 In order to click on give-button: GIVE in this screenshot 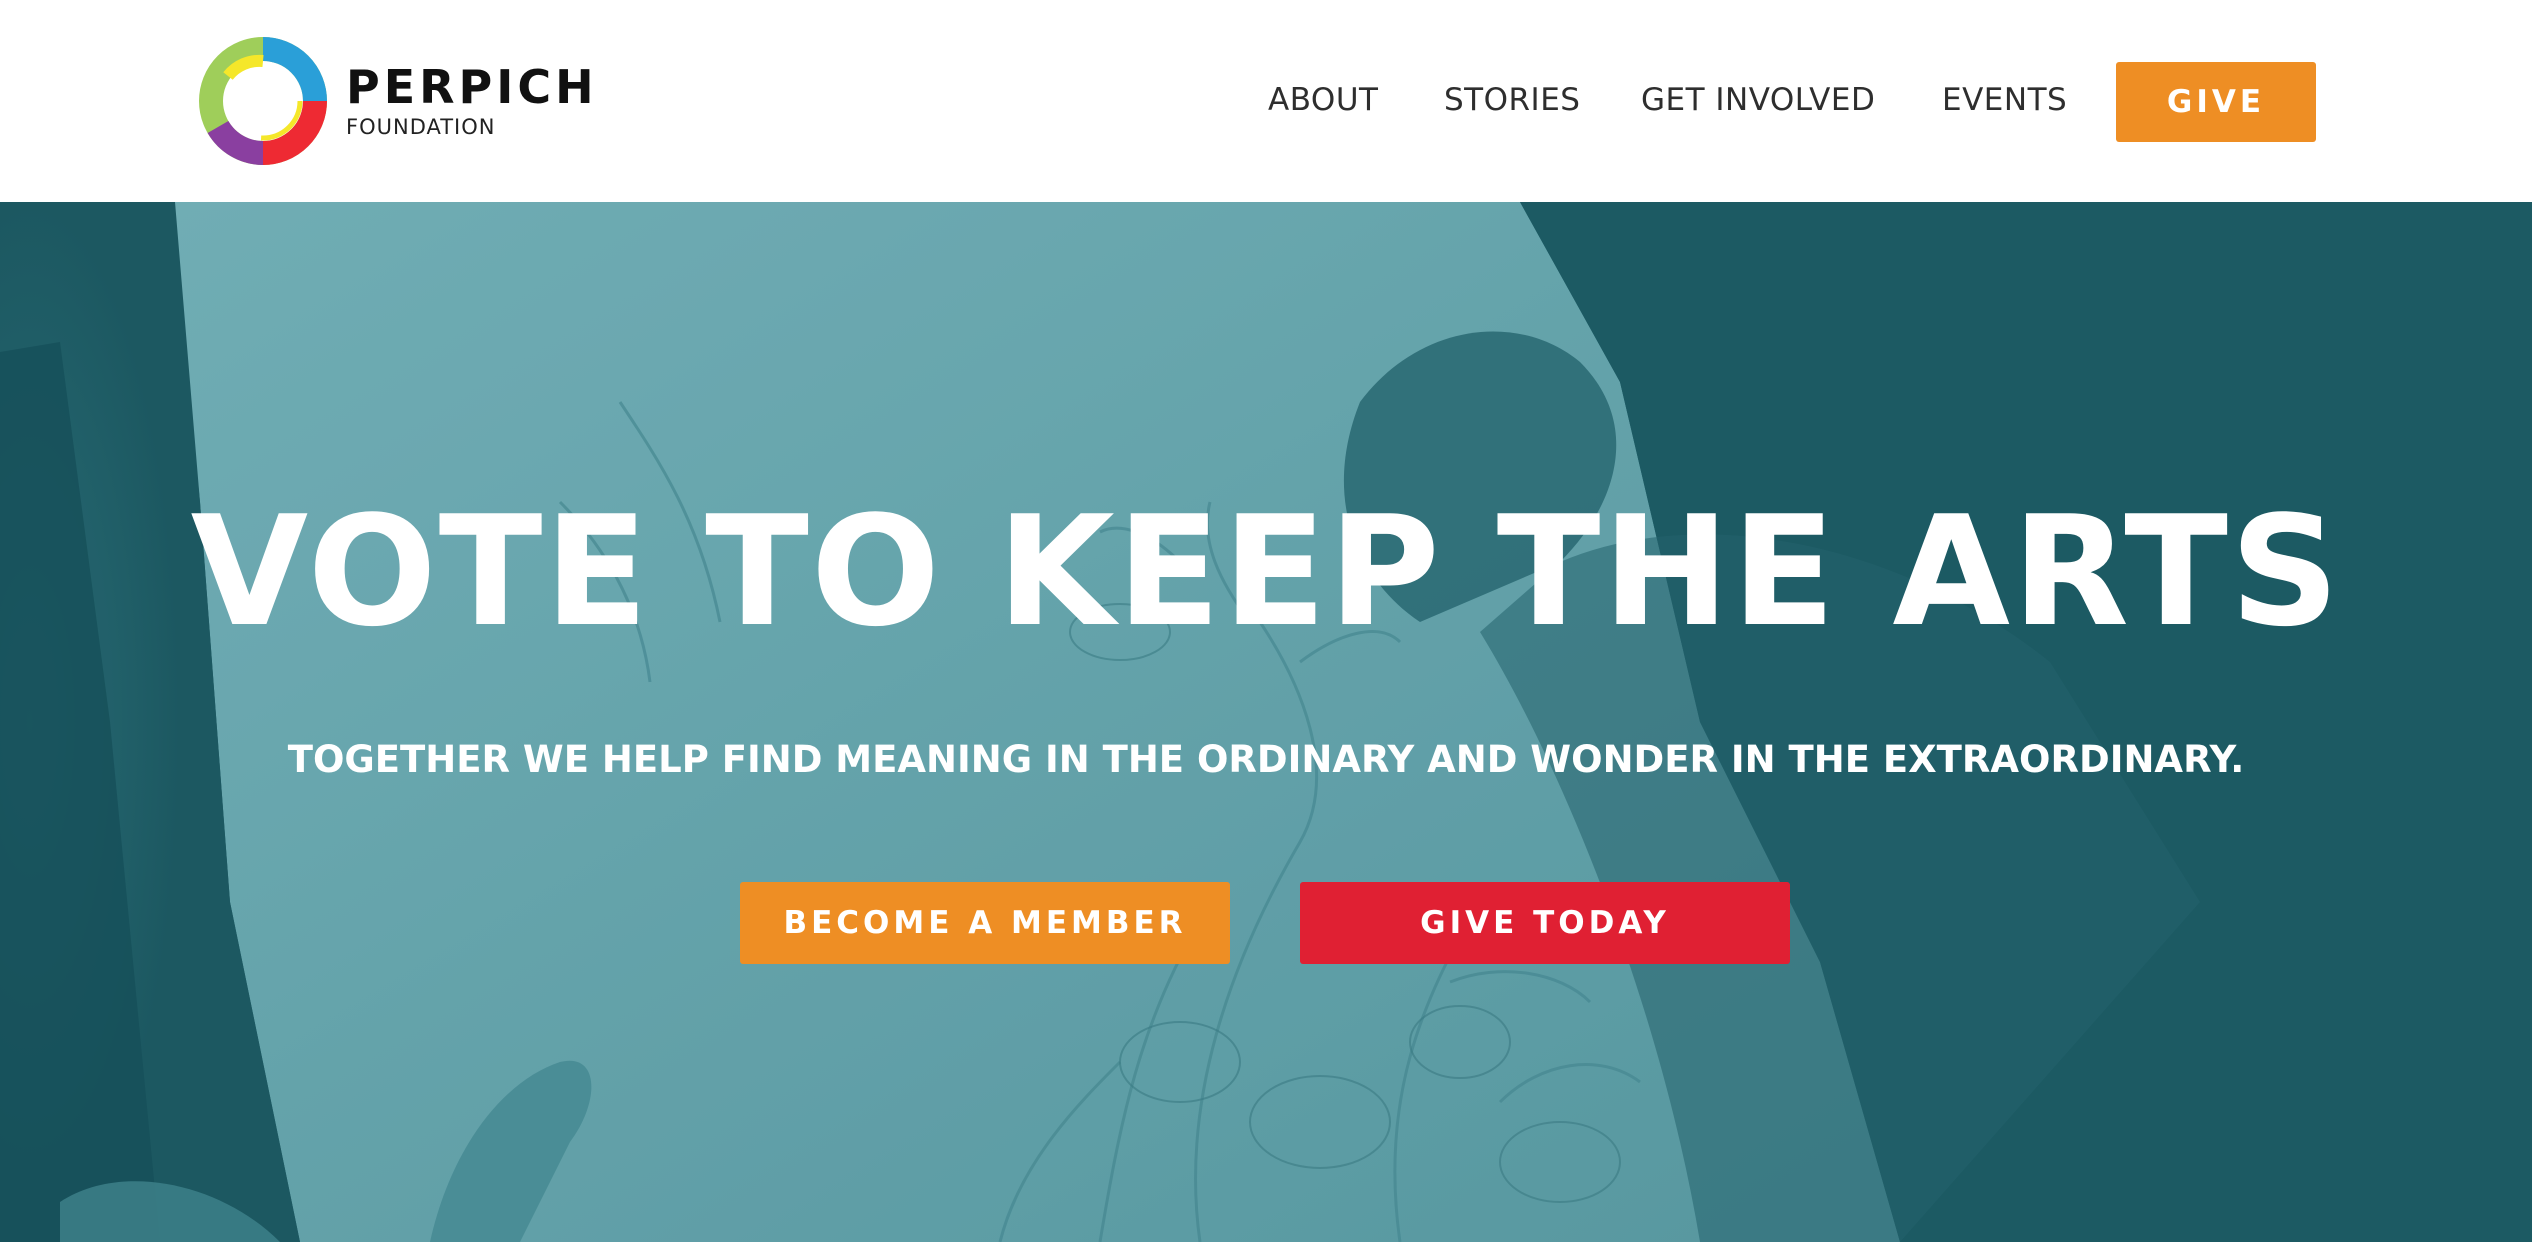, I will do `click(2216, 102)`.